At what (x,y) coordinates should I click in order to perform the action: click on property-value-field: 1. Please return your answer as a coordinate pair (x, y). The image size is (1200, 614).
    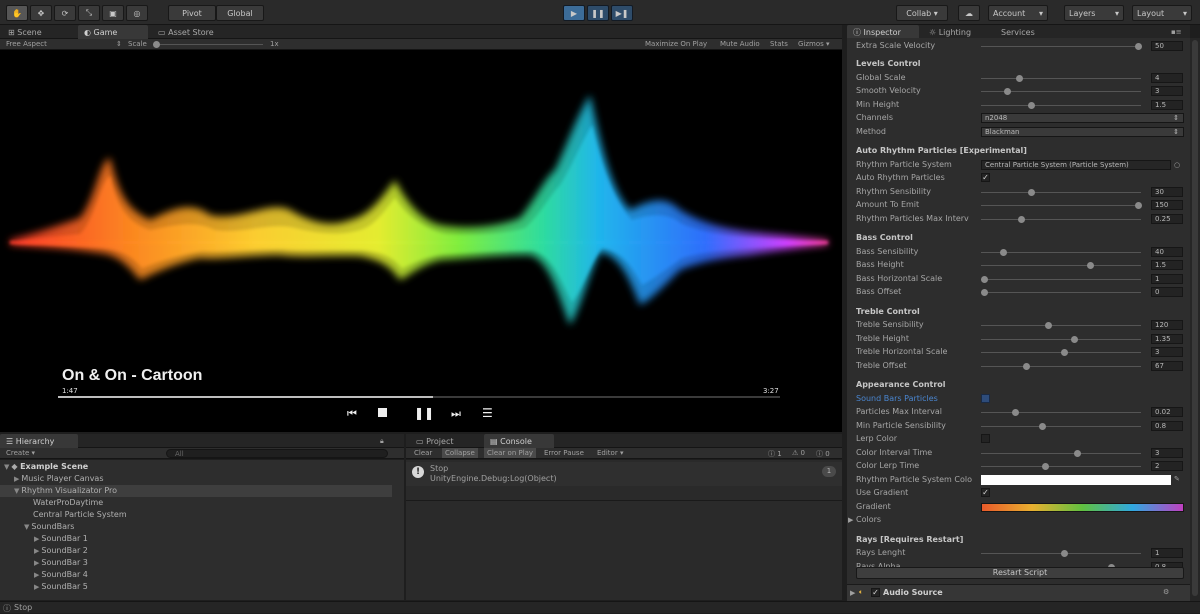
    Looking at the image, I should click on (1167, 278).